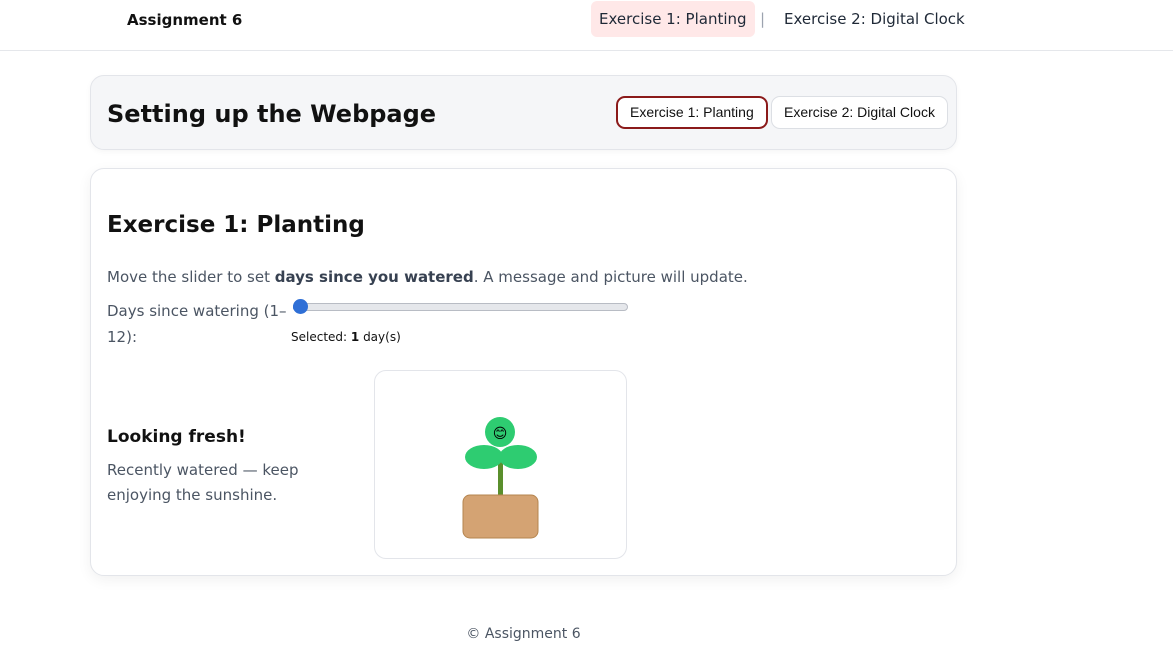 The image size is (1173, 665). I want to click on description-suffix: . A message and picture will update., so click(610, 277).